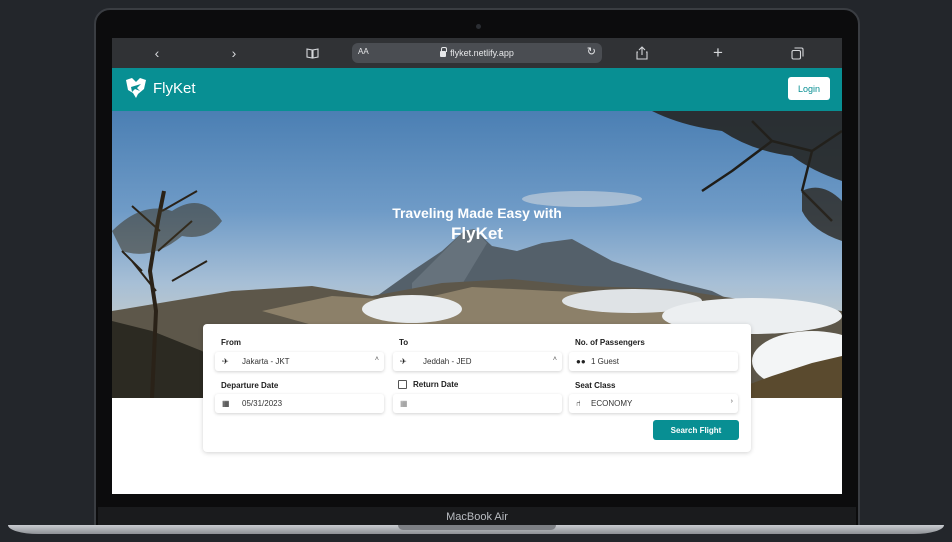  What do you see at coordinates (696, 430) in the screenshot?
I see `search-flight-button: Search Flight` at bounding box center [696, 430].